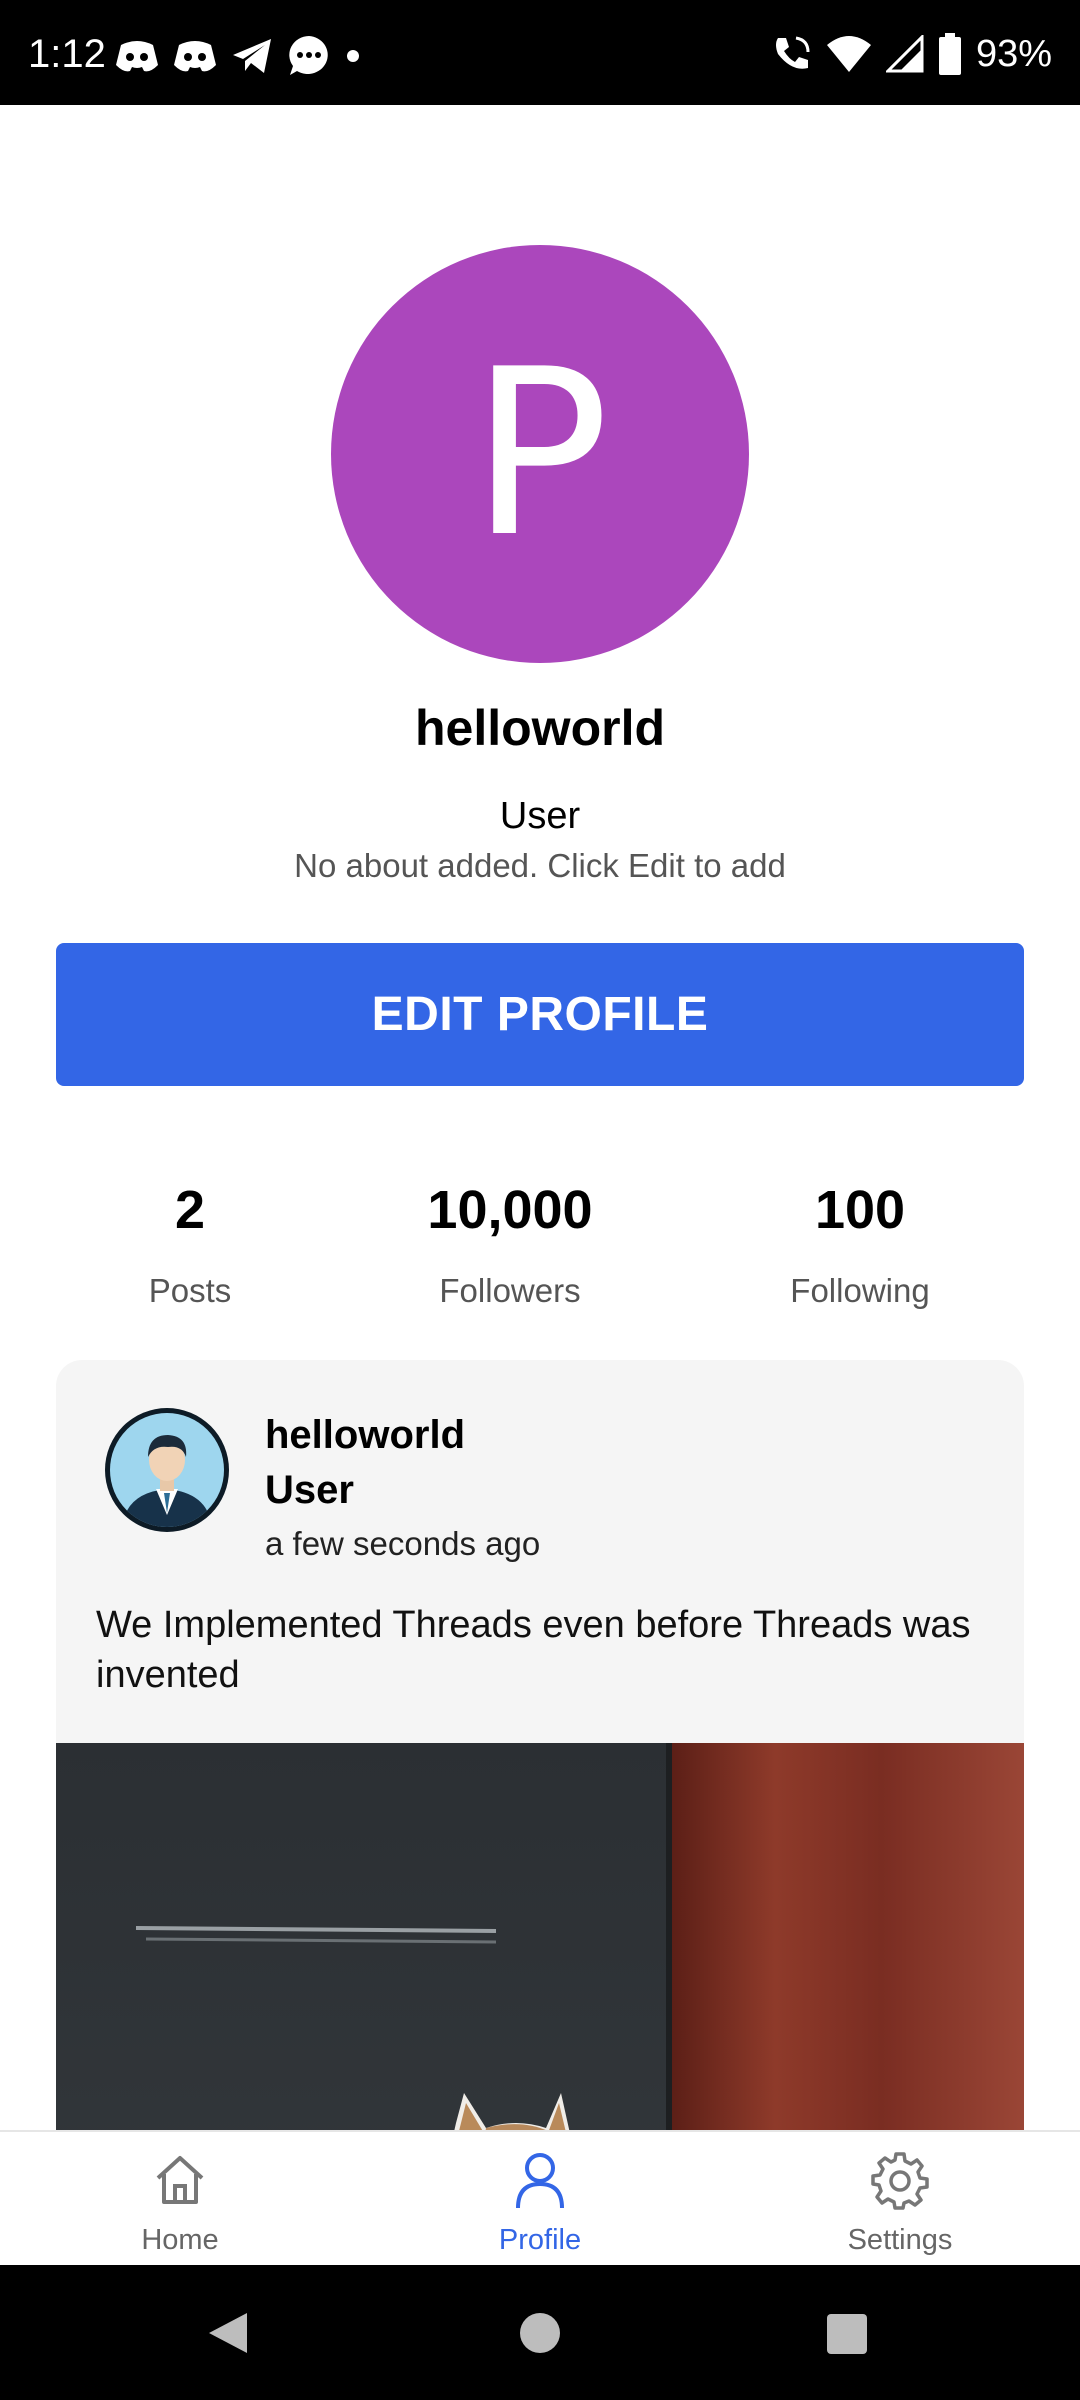  Describe the element at coordinates (403, 1543) in the screenshot. I see `post-timestamp: a few seconds ago` at that location.